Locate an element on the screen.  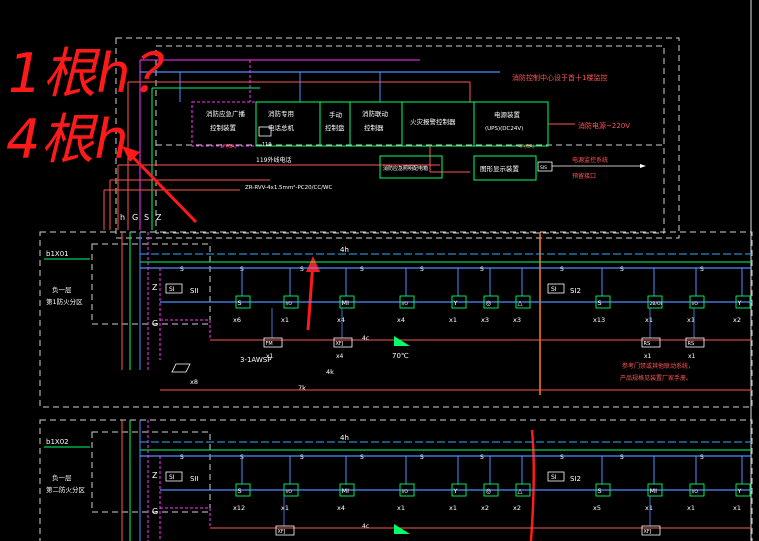
bell-count: x8 is located at coordinates (194, 382).